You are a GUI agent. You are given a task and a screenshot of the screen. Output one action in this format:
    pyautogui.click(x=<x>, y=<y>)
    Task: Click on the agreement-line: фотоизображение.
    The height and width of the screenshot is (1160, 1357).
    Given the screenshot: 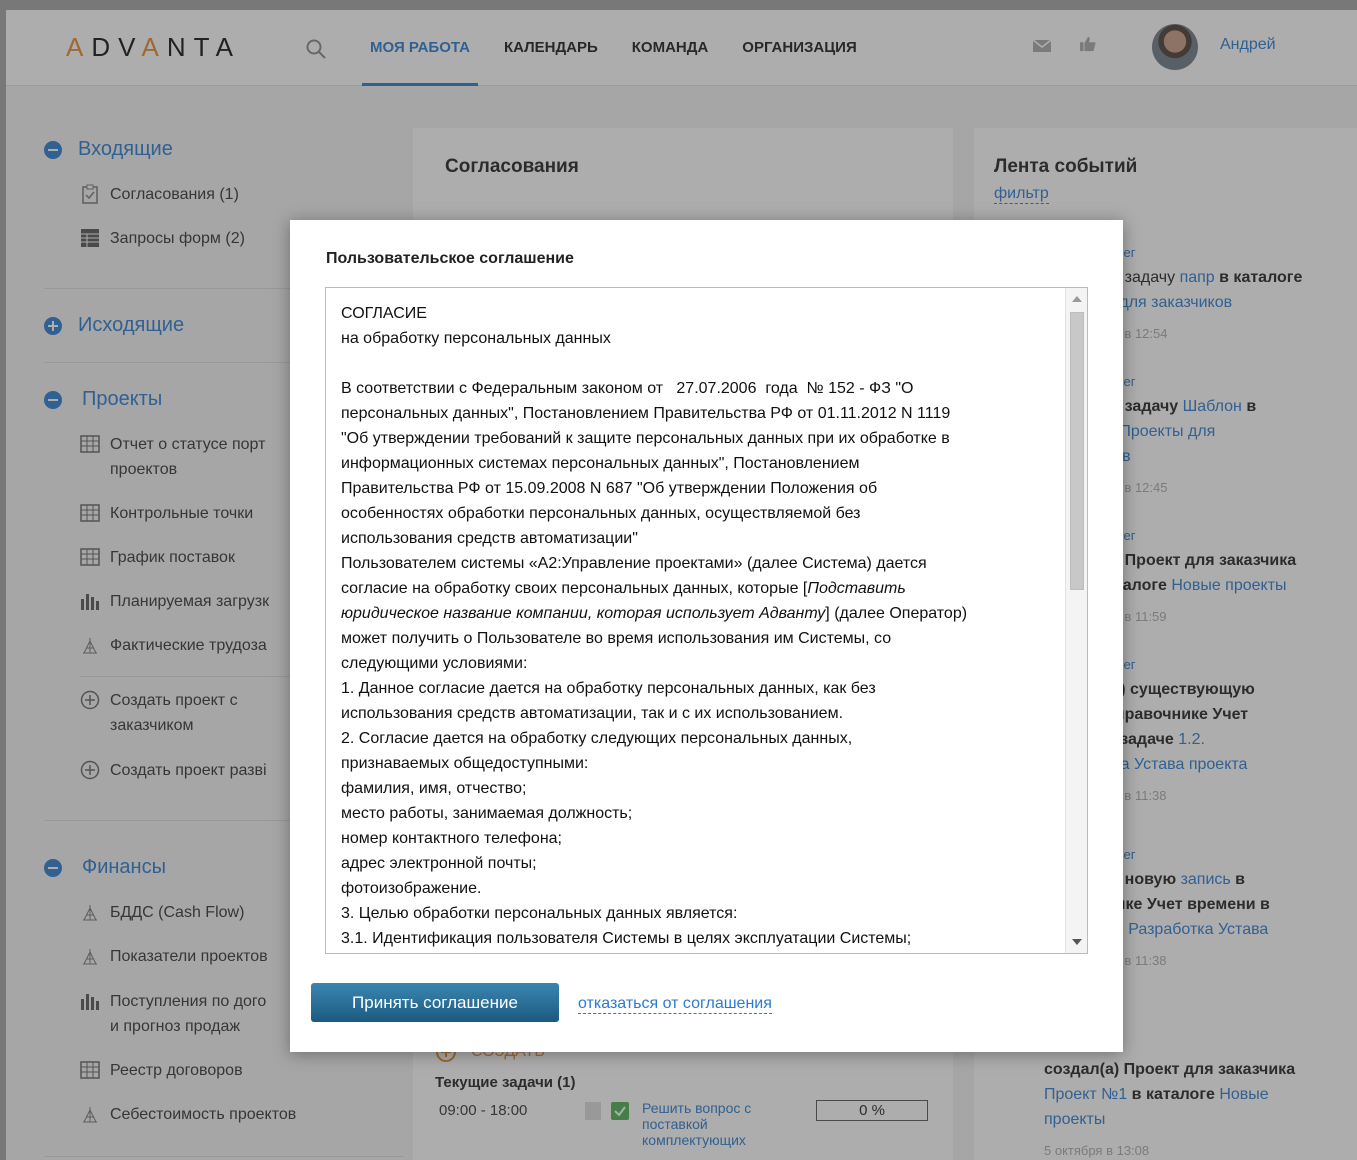 What is the action you would take?
    pyautogui.click(x=411, y=888)
    